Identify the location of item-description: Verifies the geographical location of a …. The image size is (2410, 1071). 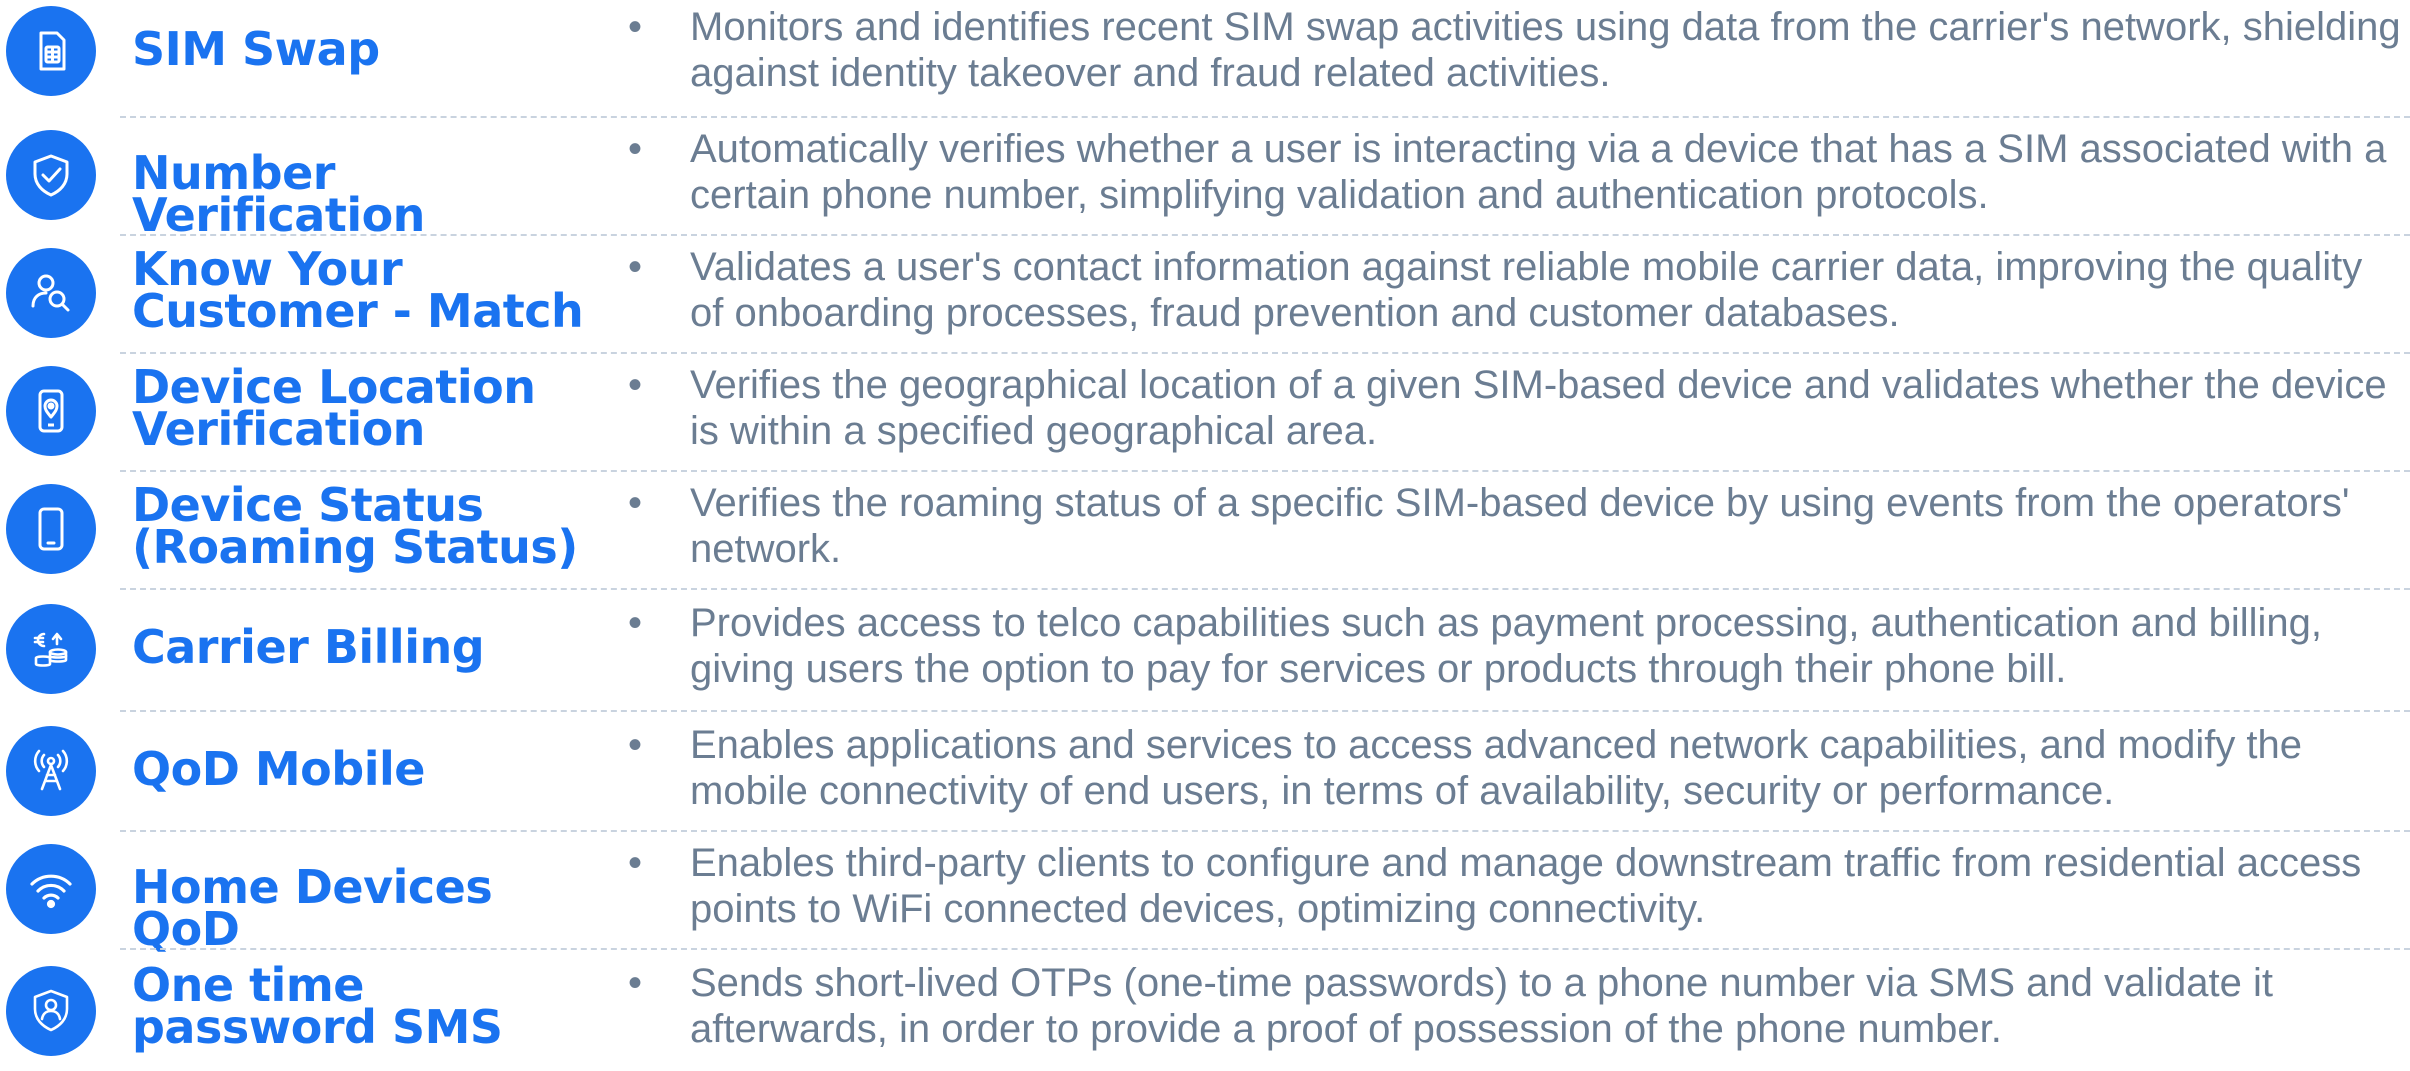
(1538, 408).